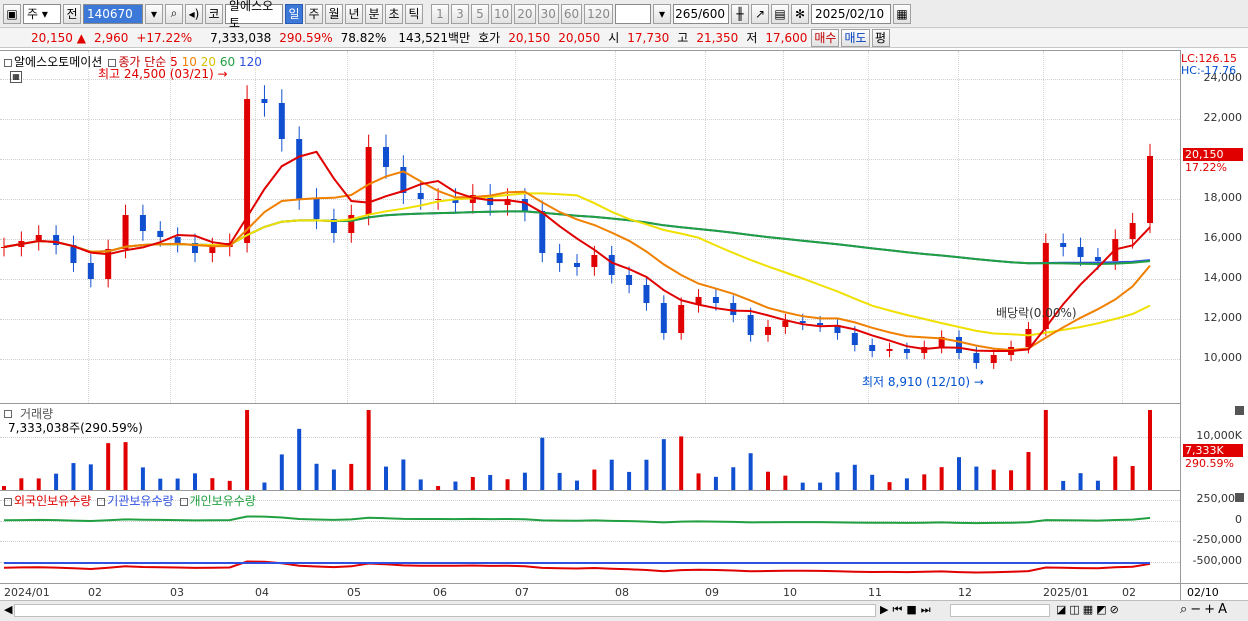  I want to click on holdings-axis: 250,000 0 -250,000 -500,000, so click(1214, 536).